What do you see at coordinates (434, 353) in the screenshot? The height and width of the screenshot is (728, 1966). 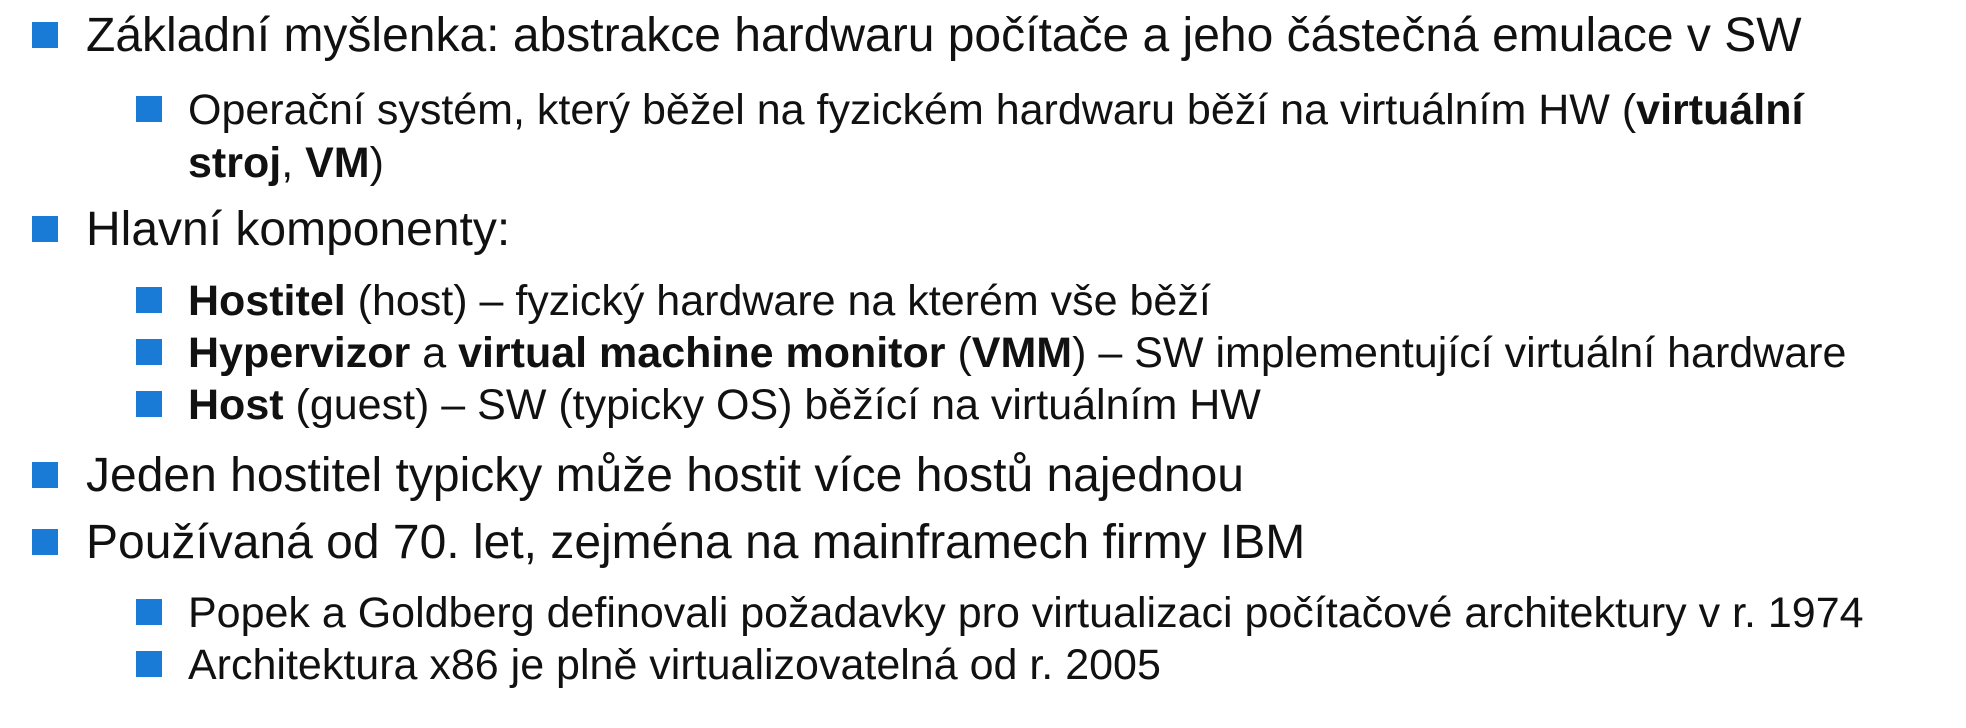 I see `text: a` at bounding box center [434, 353].